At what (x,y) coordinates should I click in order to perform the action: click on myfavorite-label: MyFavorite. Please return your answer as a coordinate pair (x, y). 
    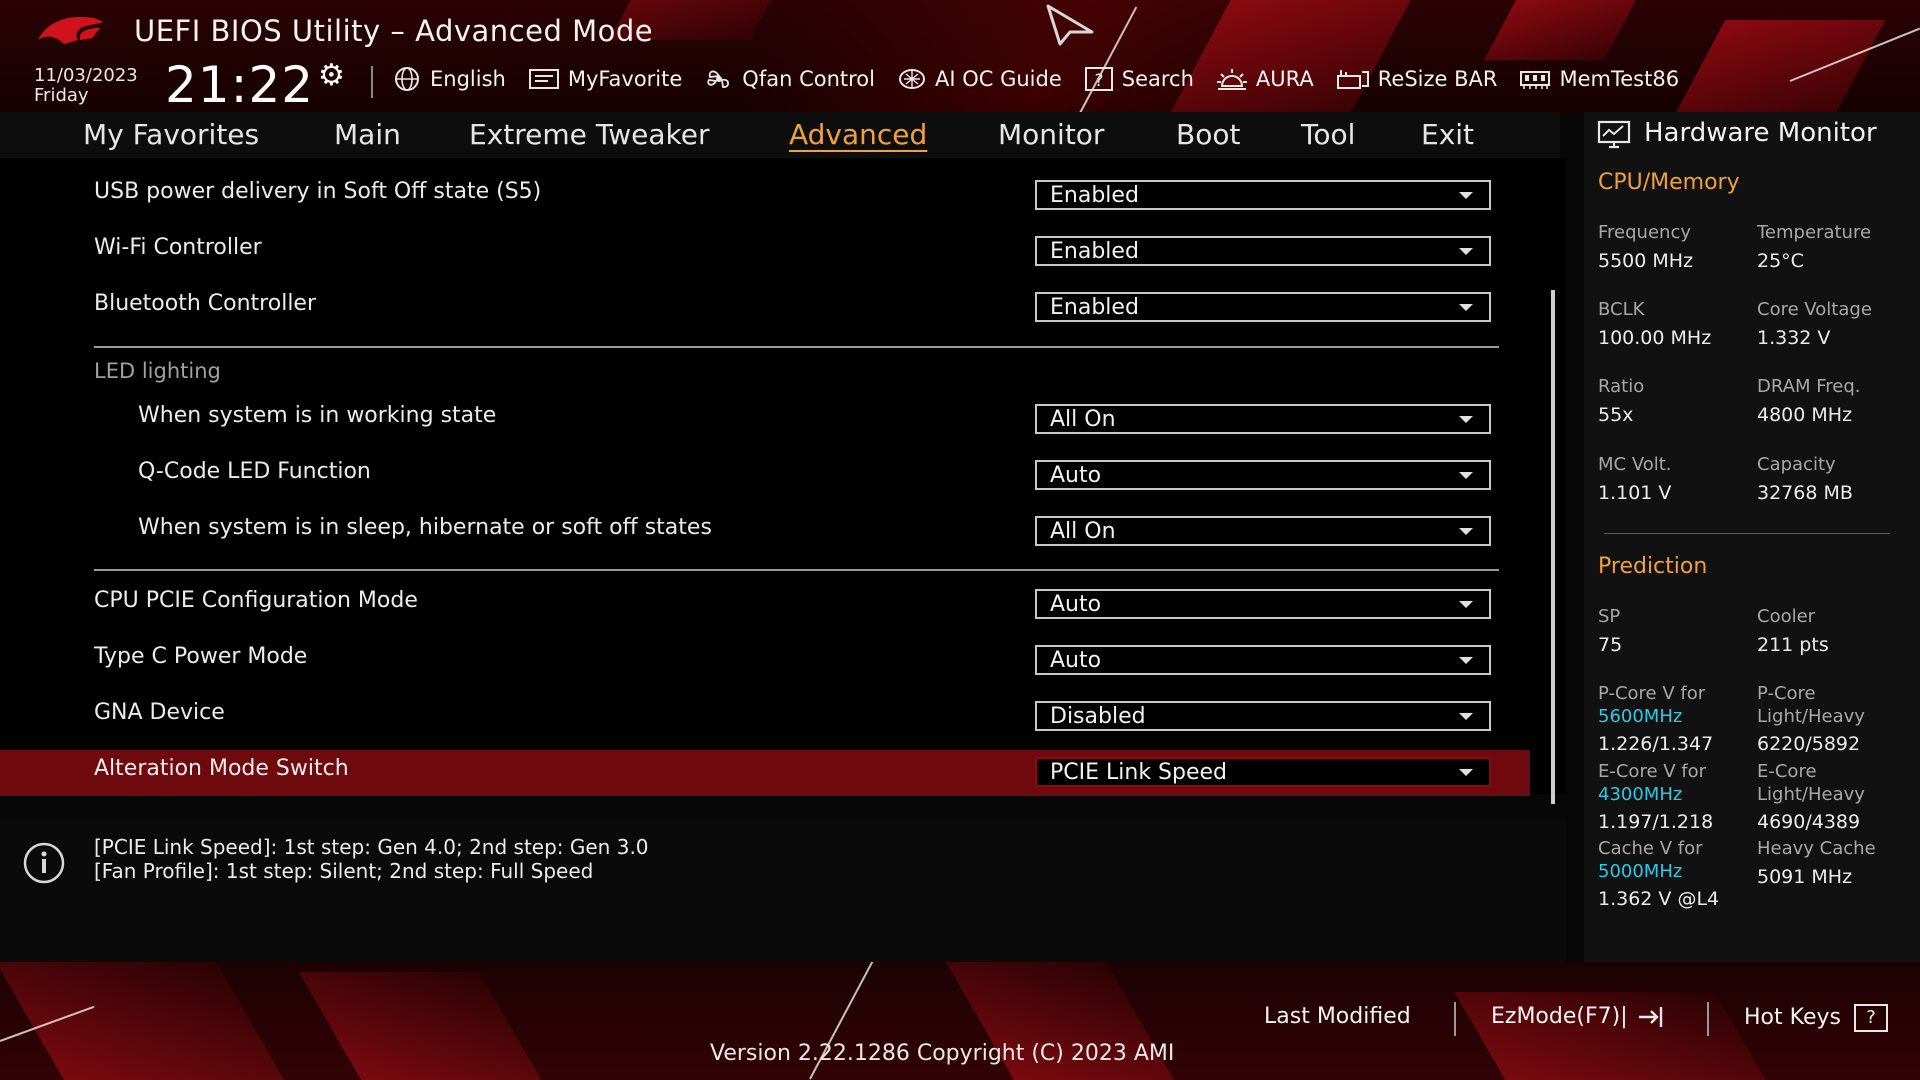
    Looking at the image, I should click on (625, 79).